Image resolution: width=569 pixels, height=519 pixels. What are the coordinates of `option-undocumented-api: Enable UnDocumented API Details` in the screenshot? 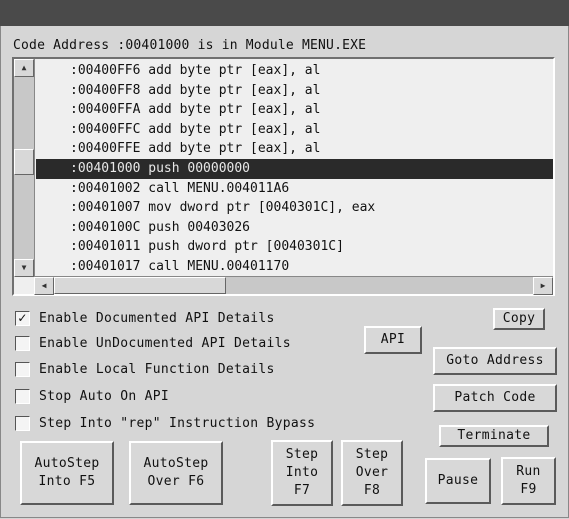 It's located at (153, 343).